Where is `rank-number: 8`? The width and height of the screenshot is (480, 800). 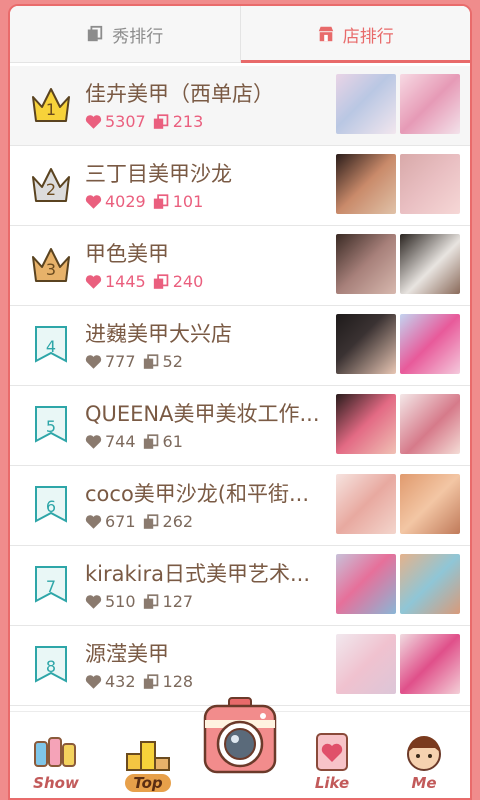
rank-number: 8 is located at coordinates (51, 666).